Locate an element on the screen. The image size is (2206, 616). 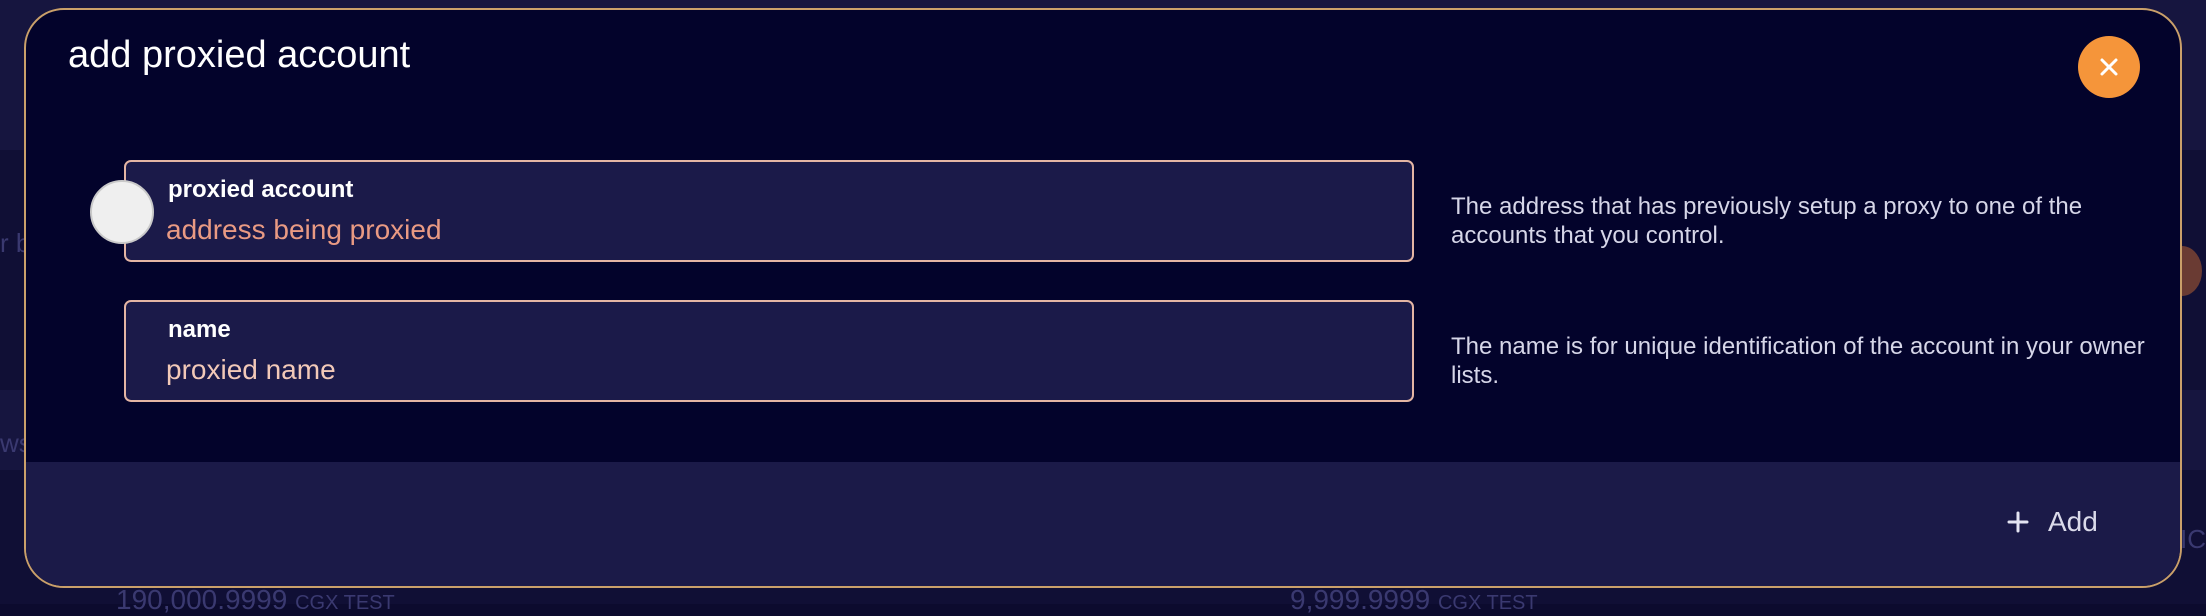
modal-title: add proxied account is located at coordinates (239, 55).